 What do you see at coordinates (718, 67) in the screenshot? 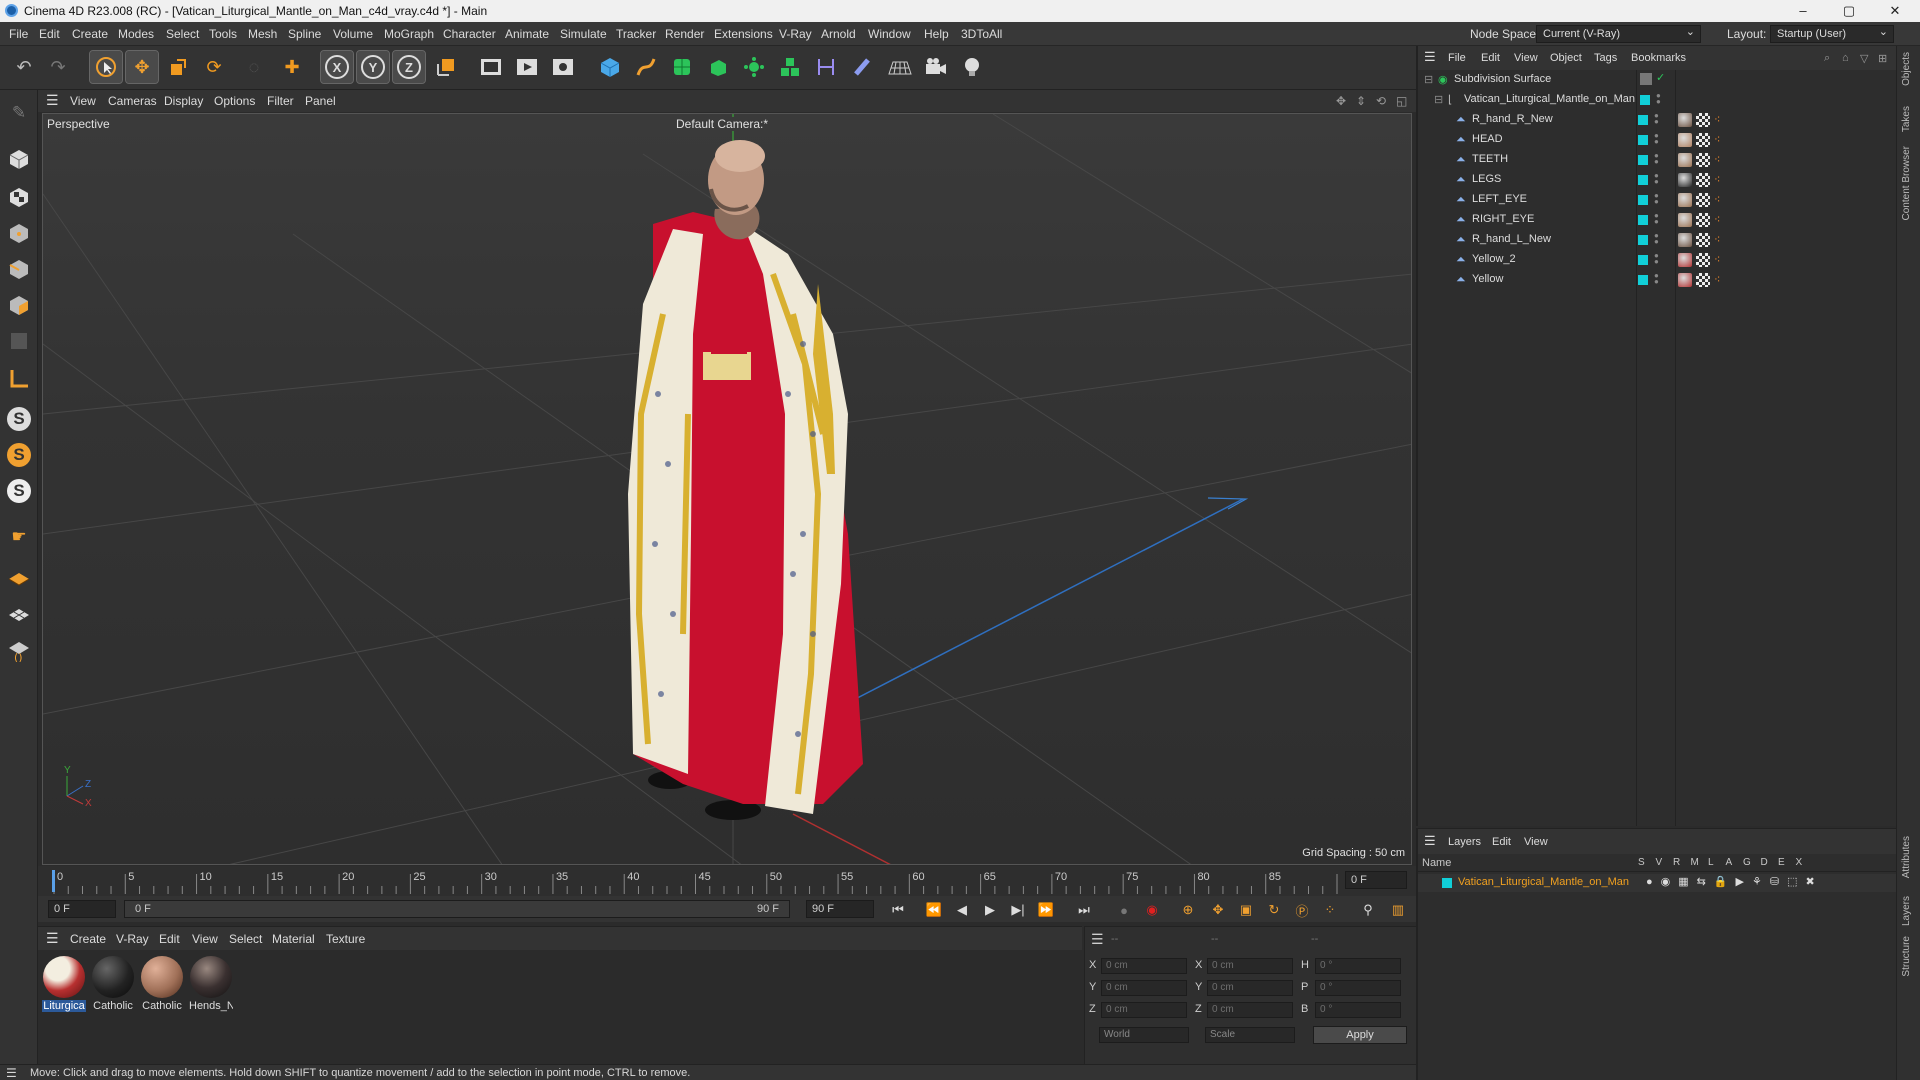
I see `extrude-icon` at bounding box center [718, 67].